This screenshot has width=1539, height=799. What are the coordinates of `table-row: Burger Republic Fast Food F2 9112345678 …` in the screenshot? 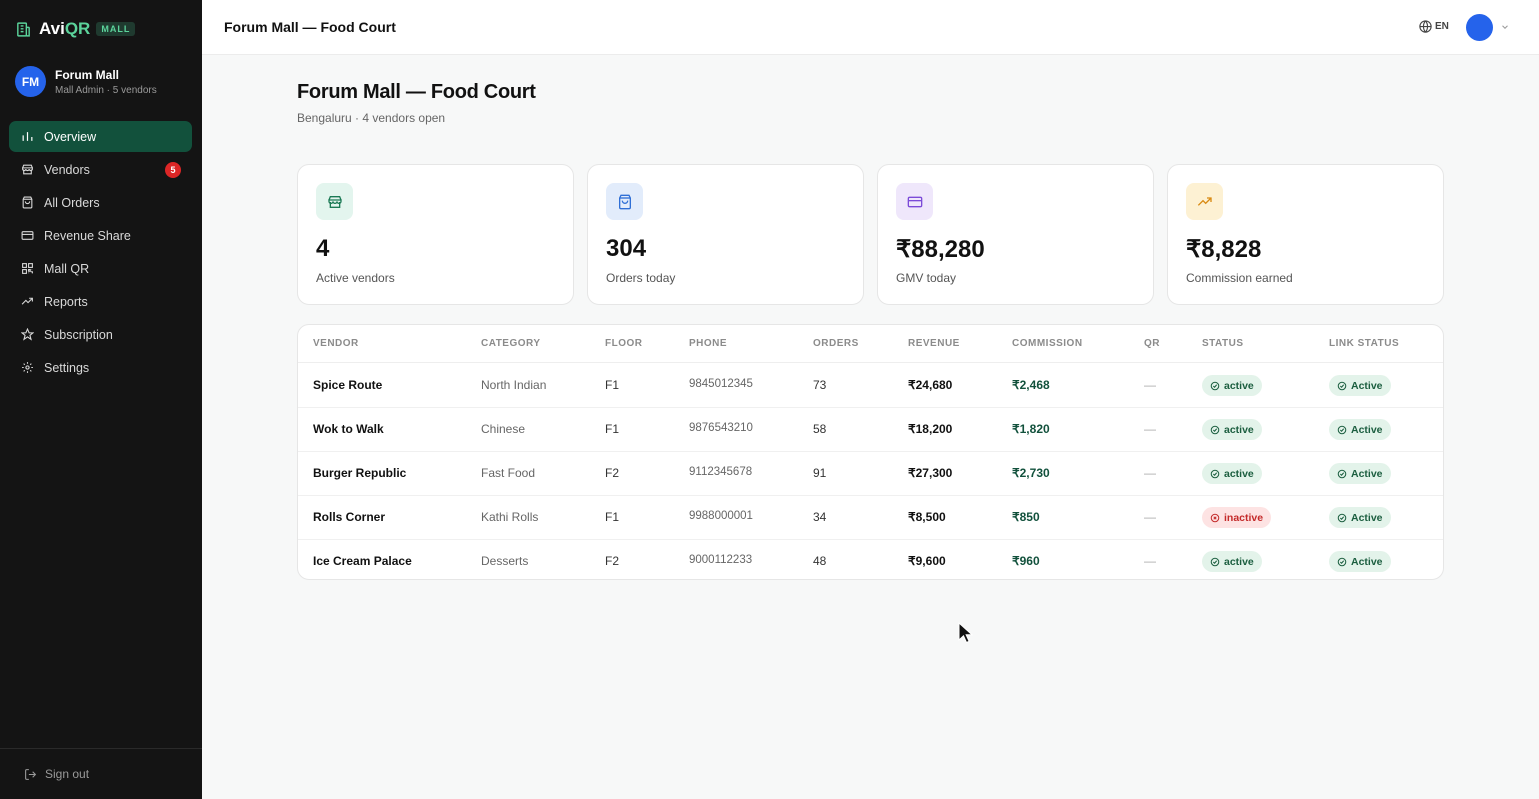 It's located at (870, 474).